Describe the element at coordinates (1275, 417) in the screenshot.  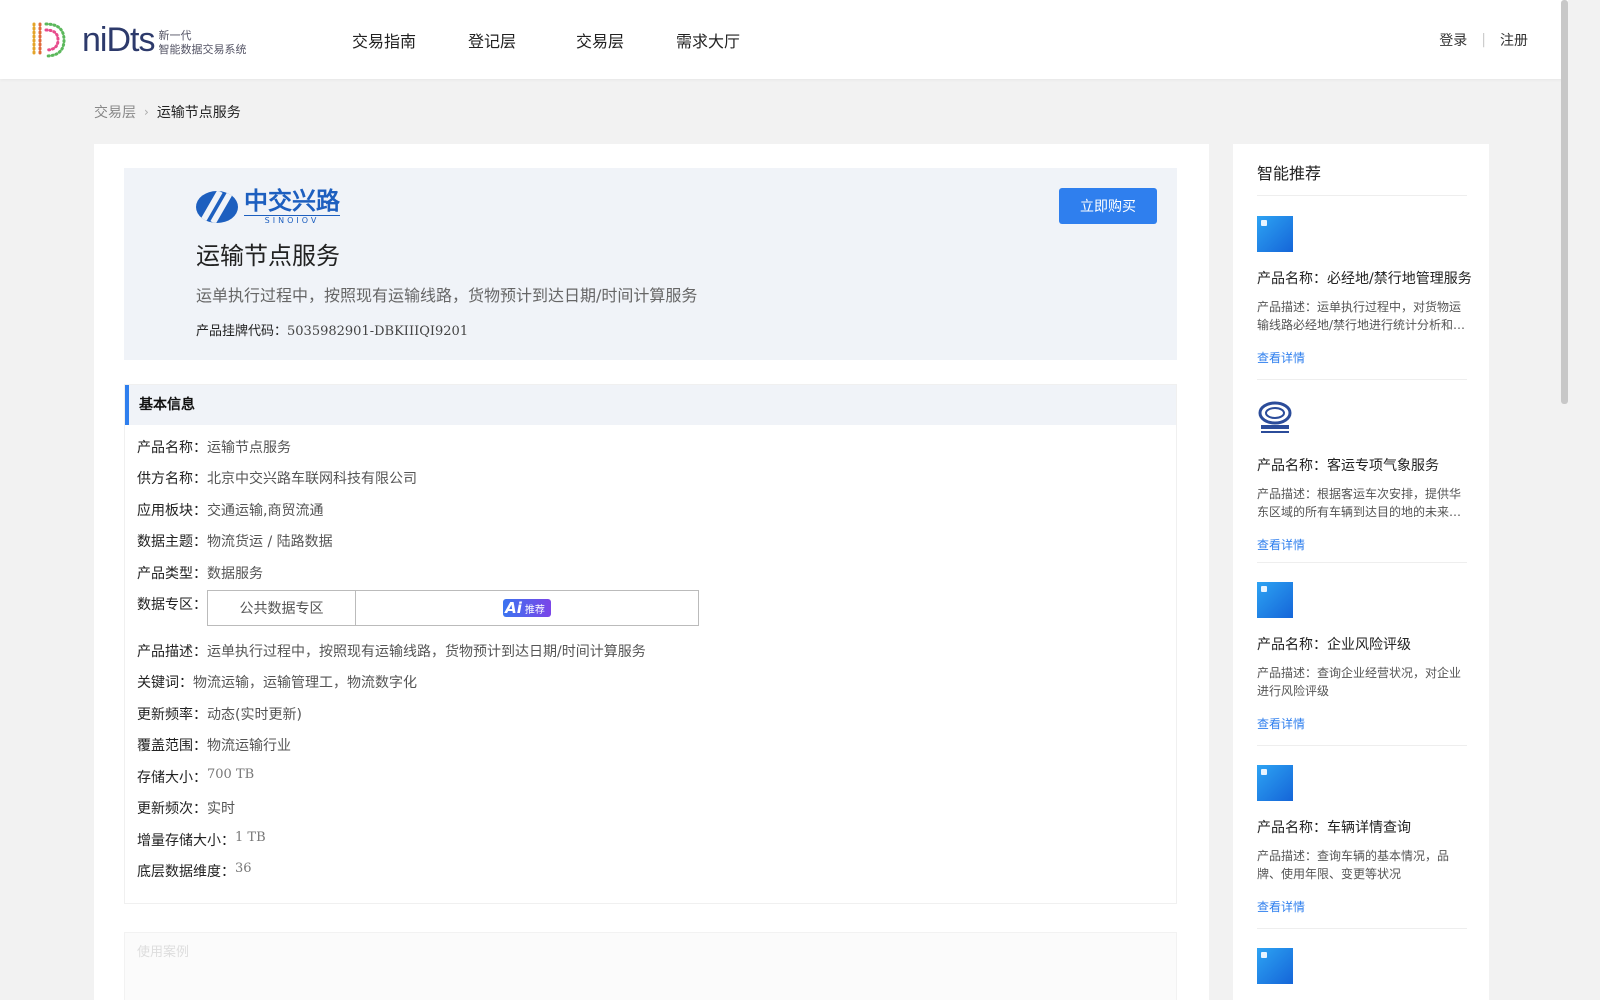
I see `weather-cloud-icon` at that location.